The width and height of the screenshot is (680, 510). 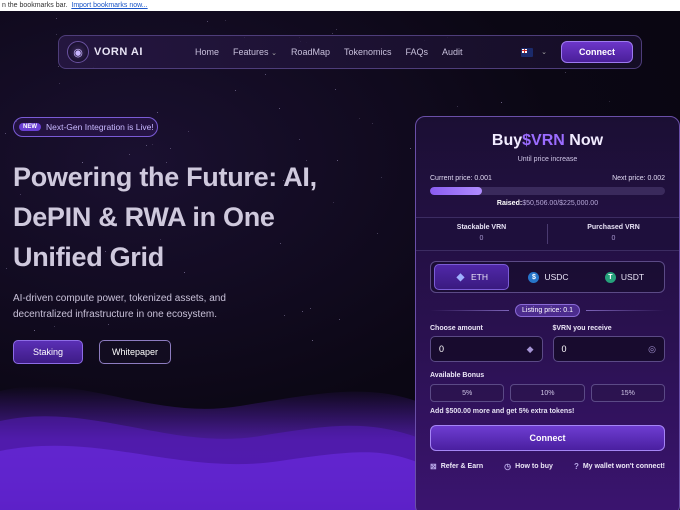 I want to click on eth-input-icon: ◆, so click(x=530, y=348).